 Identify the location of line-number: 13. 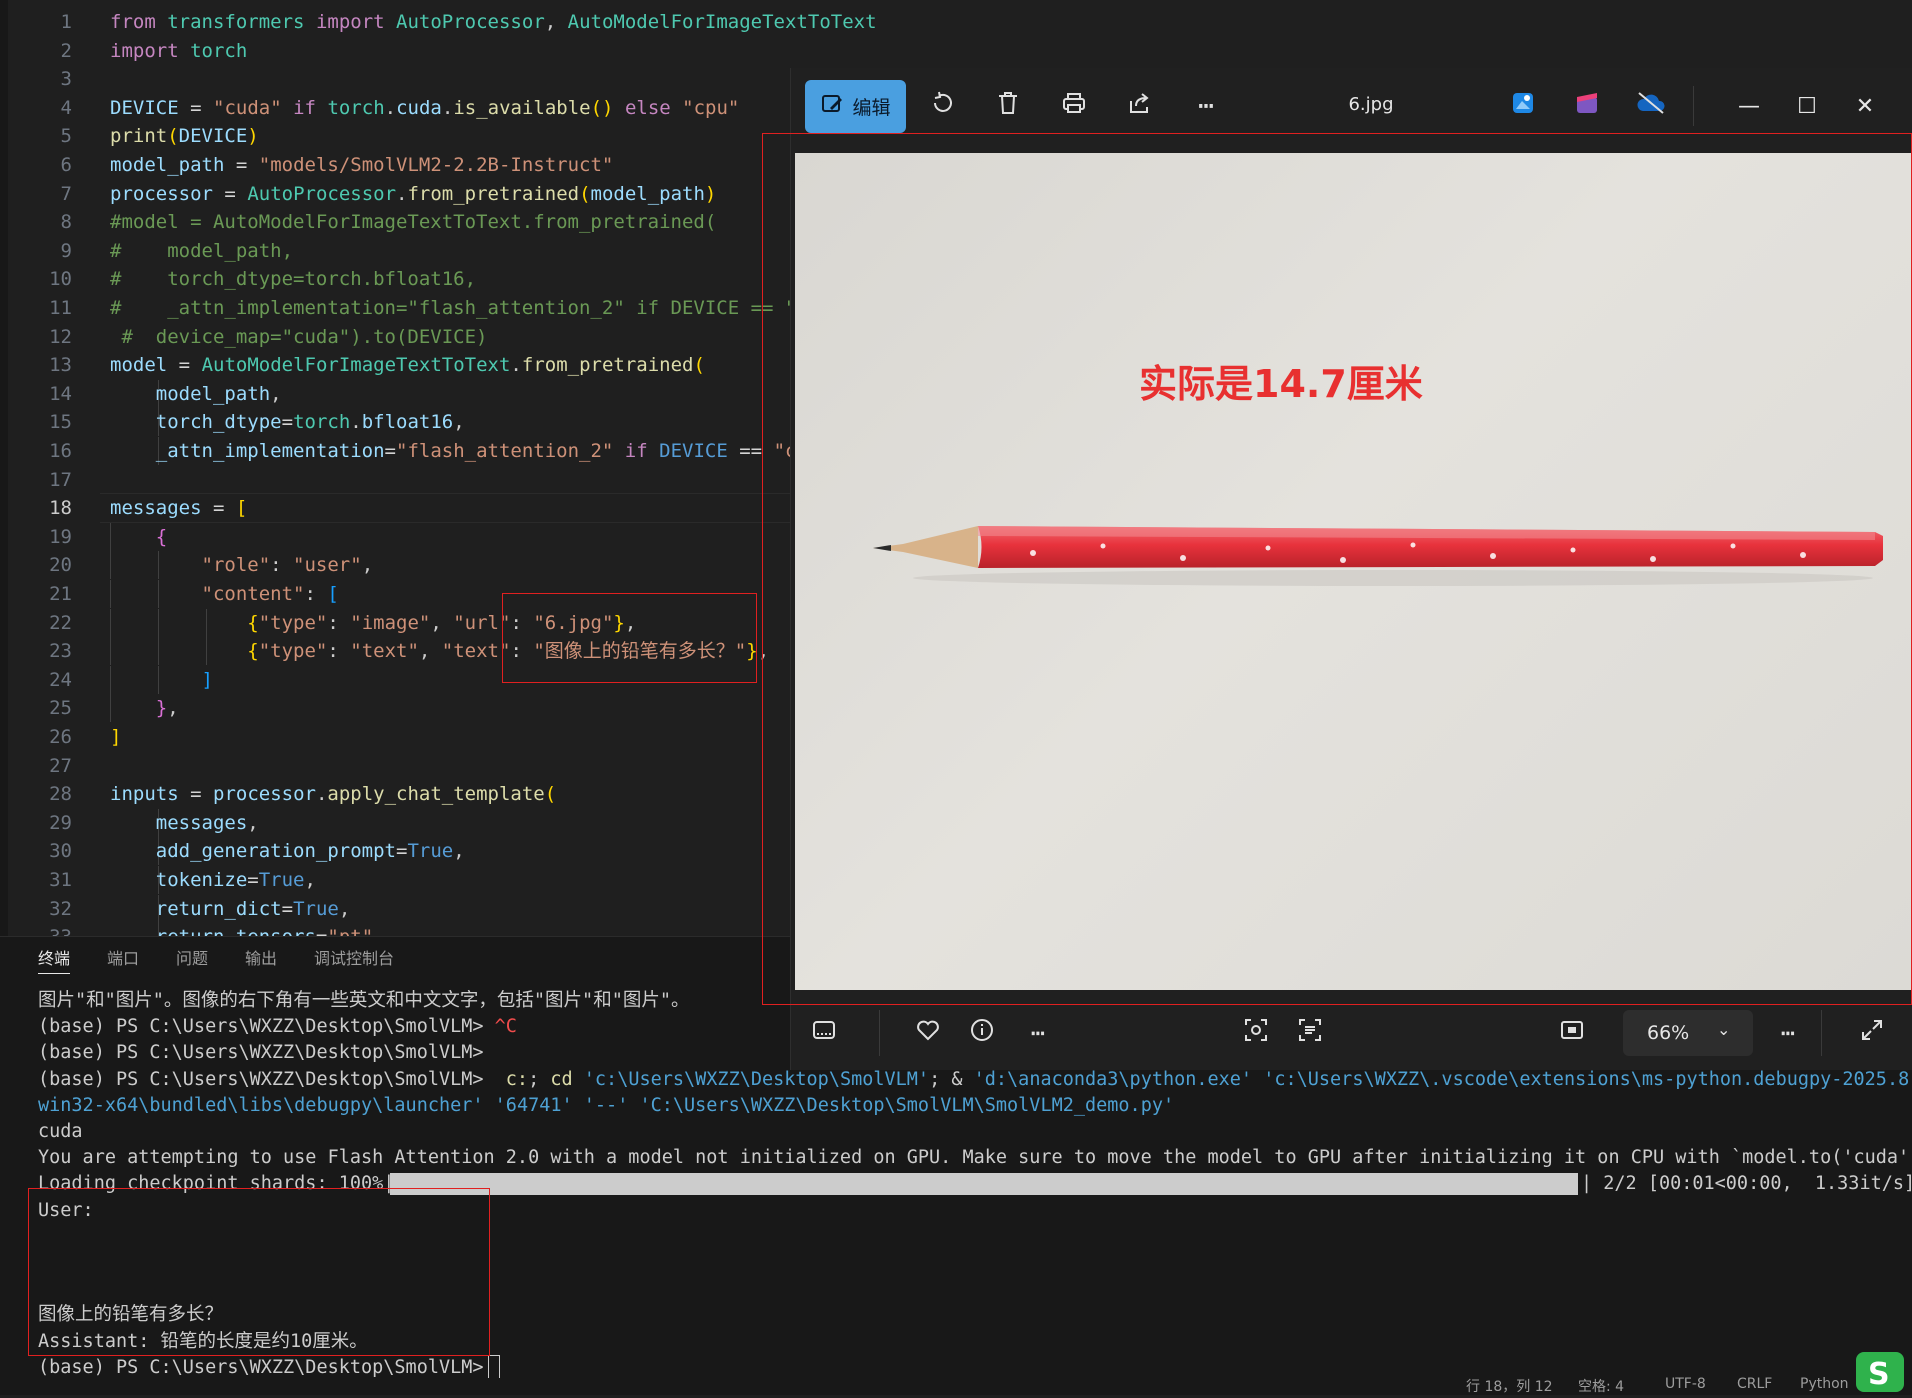
(60, 365).